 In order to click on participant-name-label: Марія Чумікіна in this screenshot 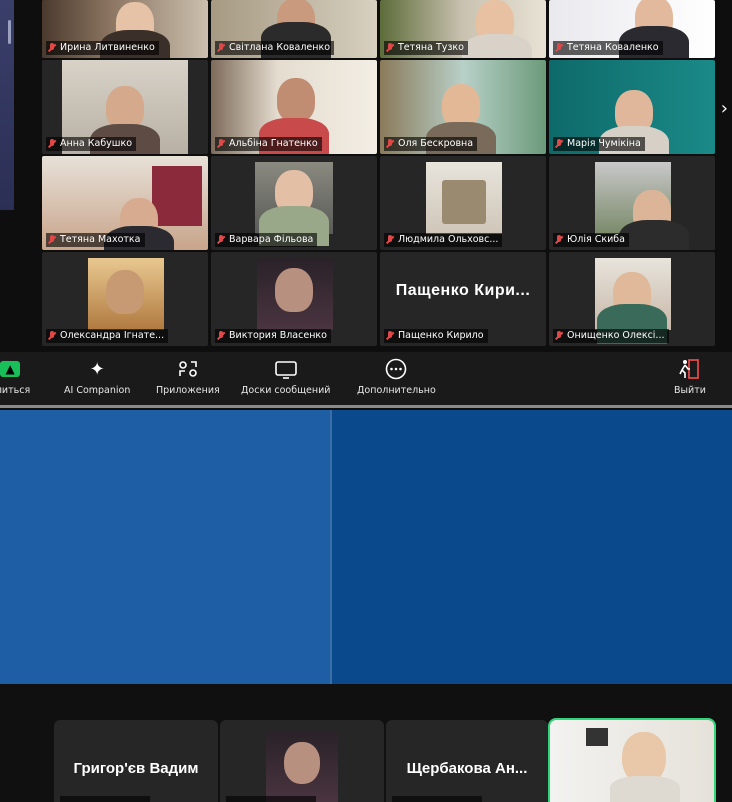, I will do `click(599, 144)`.